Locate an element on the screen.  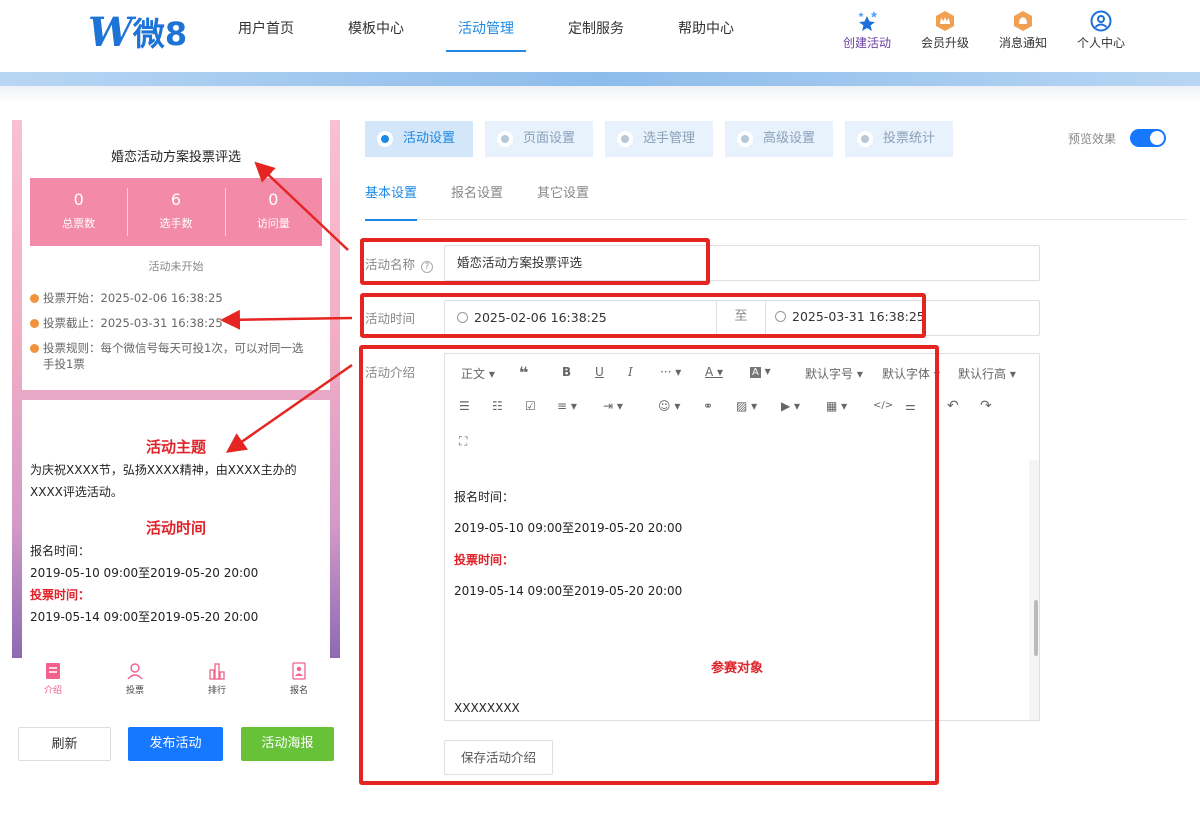
heart-icon is located at coordinates (385, 139).